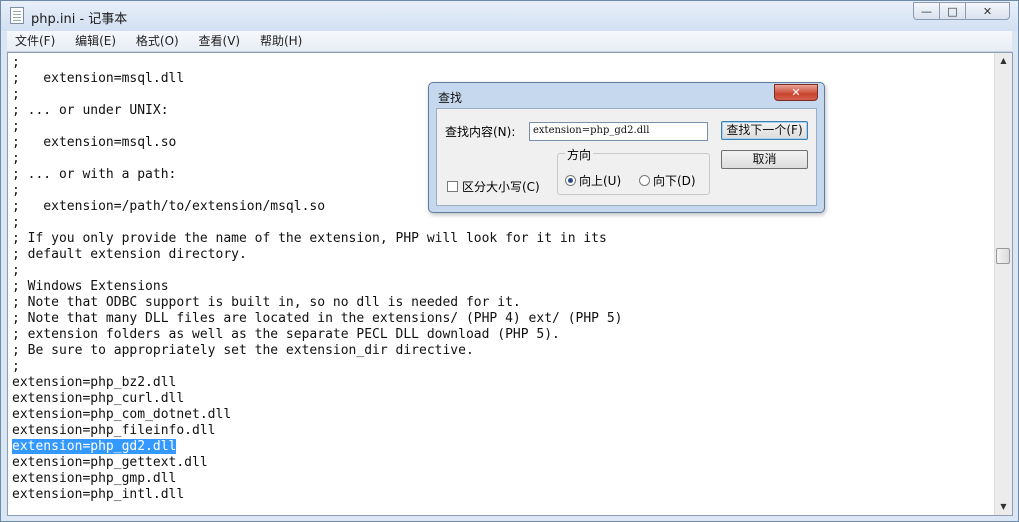 This screenshot has height=522, width=1019. I want to click on maximize-button: □, so click(952, 11).